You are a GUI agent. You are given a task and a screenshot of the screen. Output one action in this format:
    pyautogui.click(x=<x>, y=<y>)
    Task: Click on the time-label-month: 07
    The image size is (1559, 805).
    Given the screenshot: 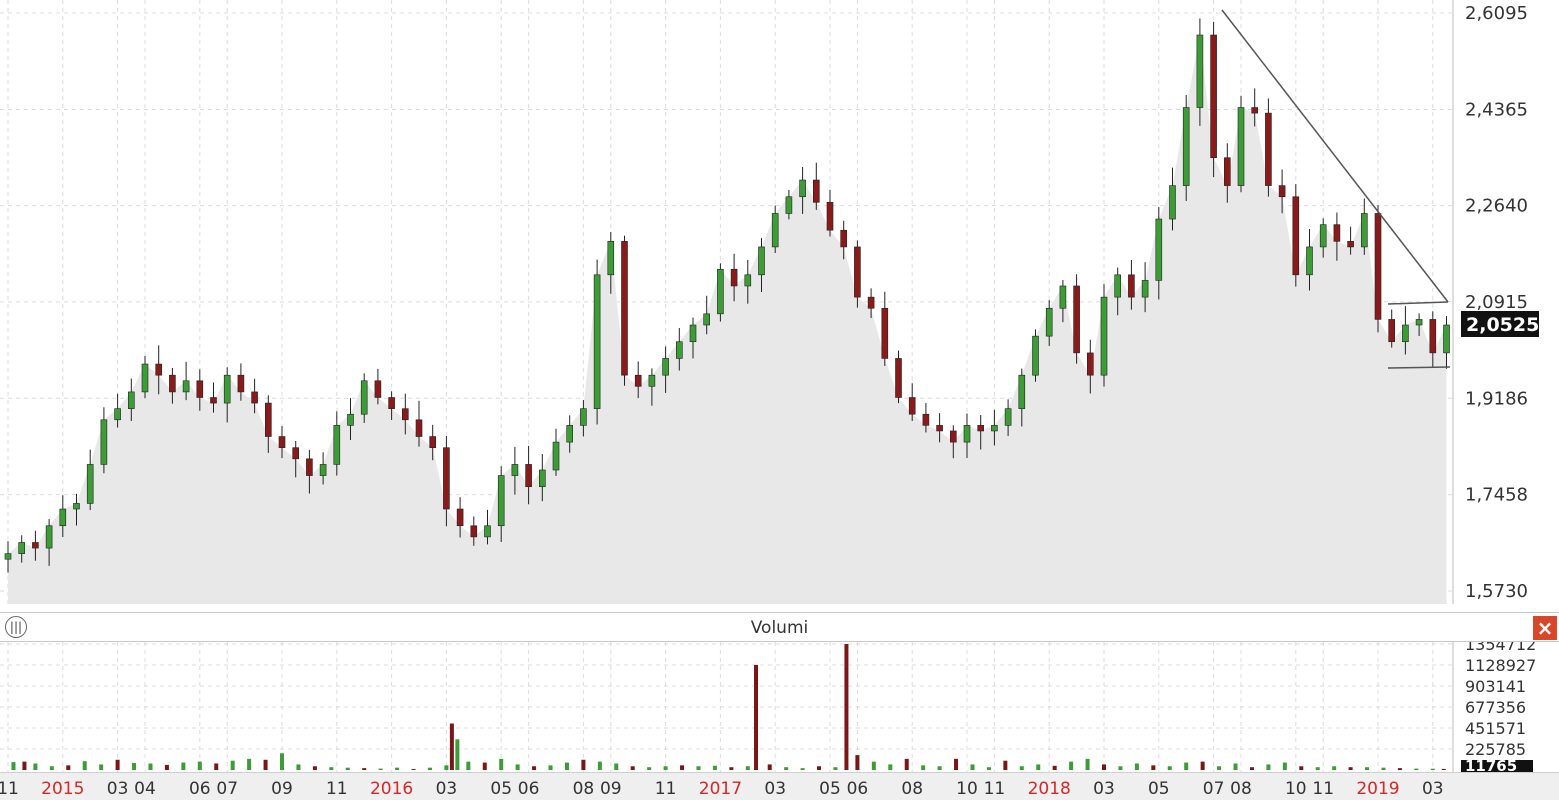 What is the action you would take?
    pyautogui.click(x=227, y=789)
    